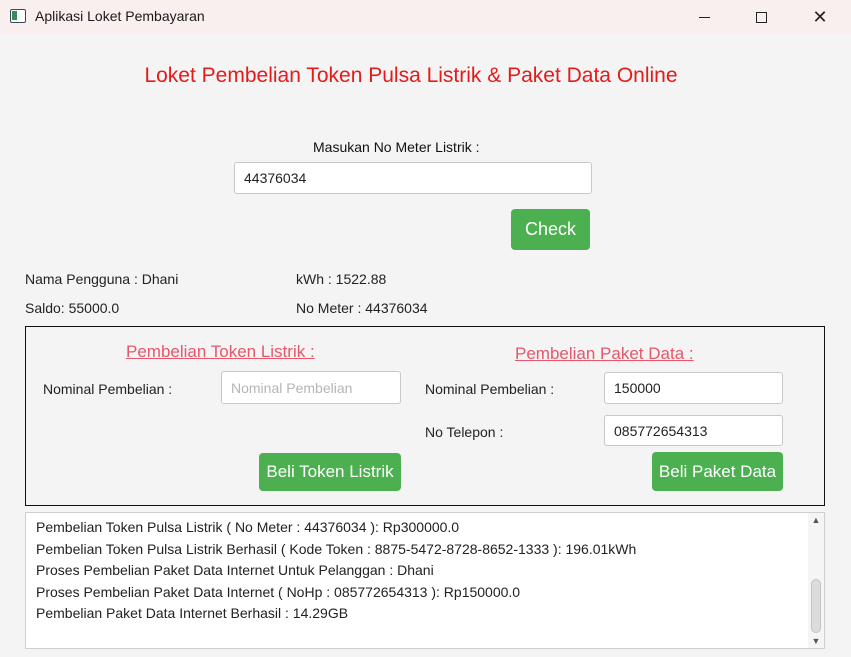  What do you see at coordinates (18, 16) in the screenshot?
I see `app-window-icon` at bounding box center [18, 16].